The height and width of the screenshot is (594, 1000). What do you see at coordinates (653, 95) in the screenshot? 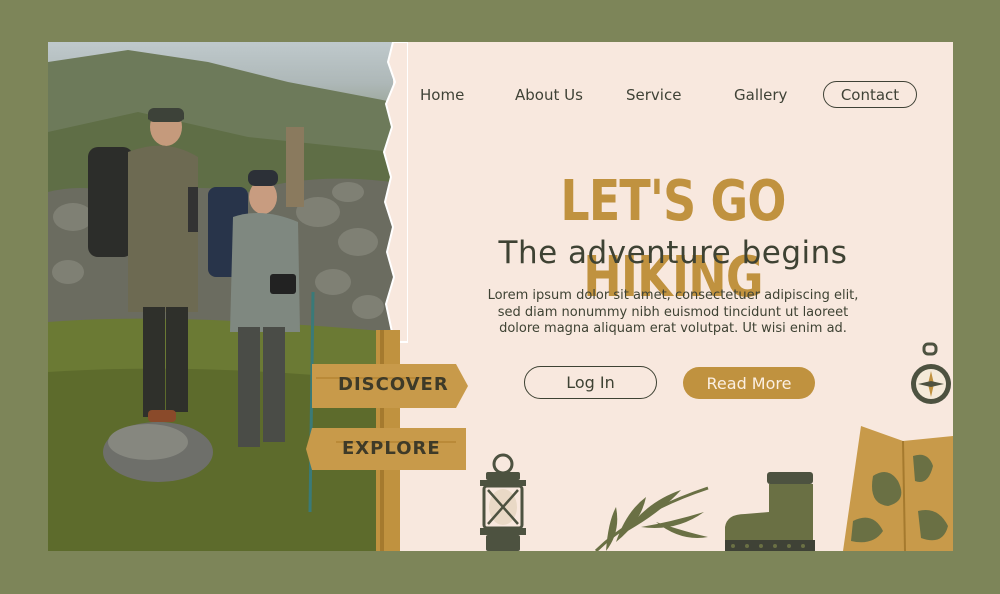
I see `nav-service: Service` at bounding box center [653, 95].